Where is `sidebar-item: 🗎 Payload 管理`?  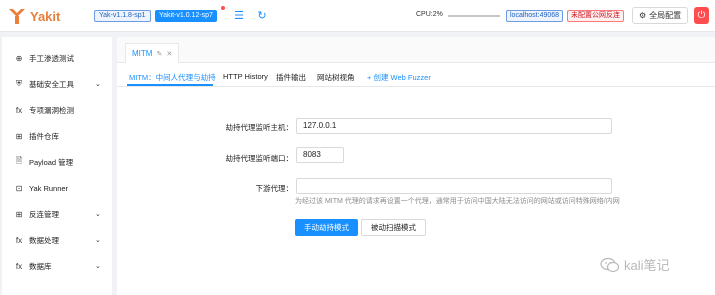
sidebar-item: 🗎 Payload 管理 is located at coordinates (57, 162).